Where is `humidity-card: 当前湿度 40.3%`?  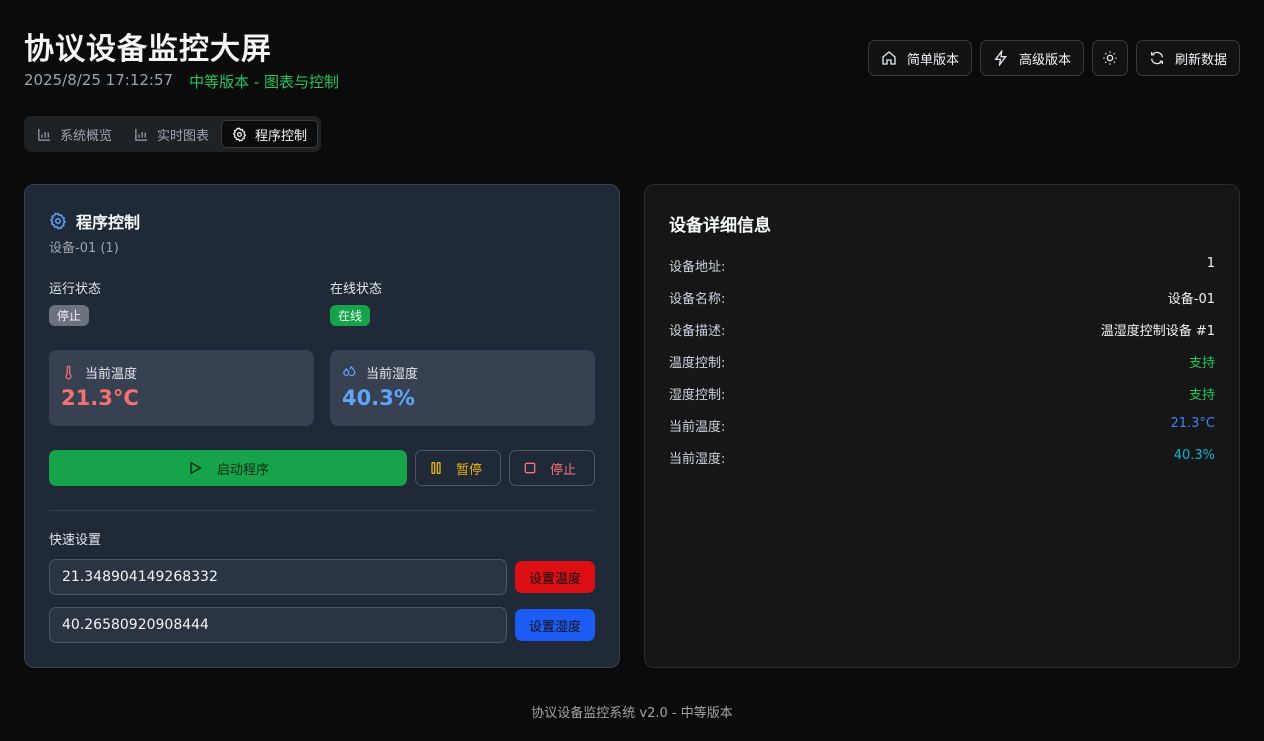
humidity-card: 当前湿度 40.3% is located at coordinates (462, 388).